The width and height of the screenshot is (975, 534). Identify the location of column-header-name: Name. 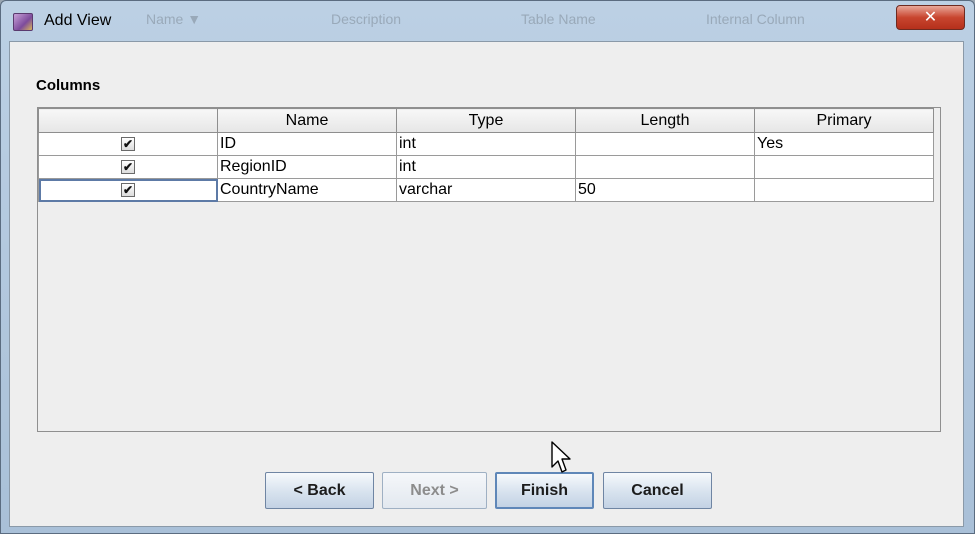
(307, 120).